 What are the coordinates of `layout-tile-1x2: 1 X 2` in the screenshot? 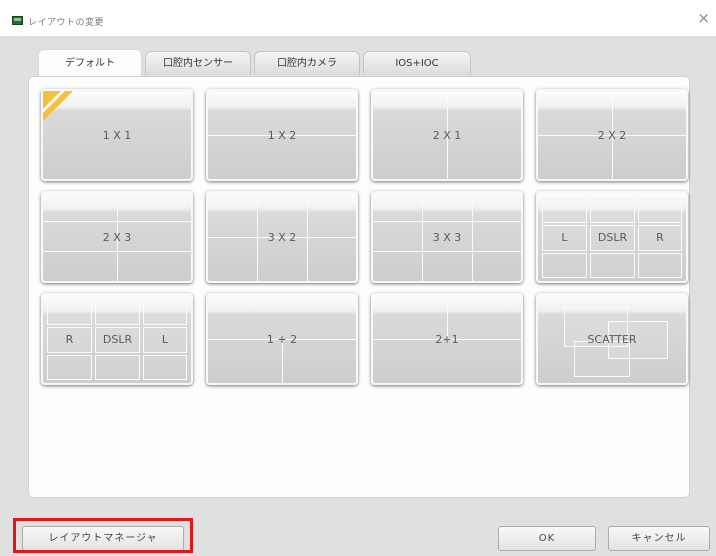 It's located at (282, 135).